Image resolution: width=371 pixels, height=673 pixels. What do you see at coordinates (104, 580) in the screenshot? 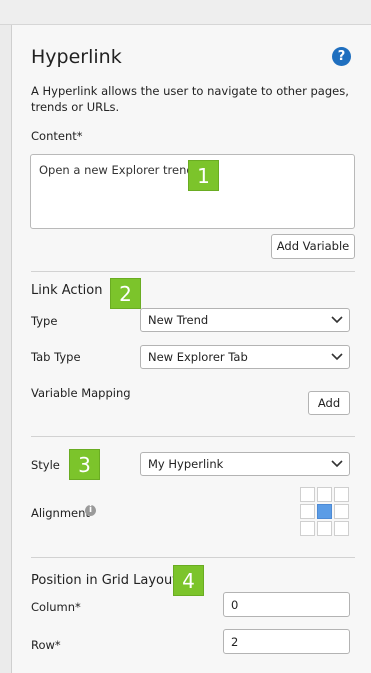
I see `position-title: Position in Grid Layout` at bounding box center [104, 580].